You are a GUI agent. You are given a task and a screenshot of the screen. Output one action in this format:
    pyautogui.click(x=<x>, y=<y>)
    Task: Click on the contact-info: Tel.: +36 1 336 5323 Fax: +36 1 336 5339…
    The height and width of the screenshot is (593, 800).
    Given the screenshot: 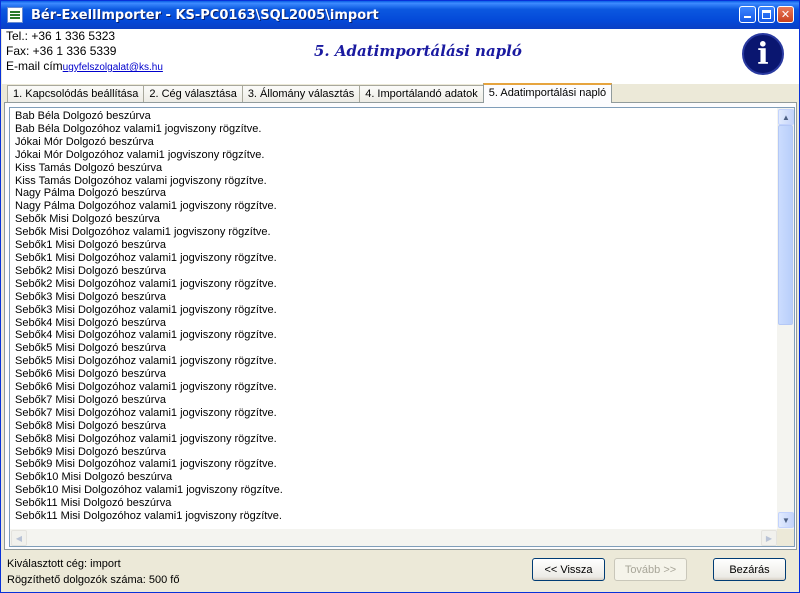 What is the action you would take?
    pyautogui.click(x=84, y=52)
    